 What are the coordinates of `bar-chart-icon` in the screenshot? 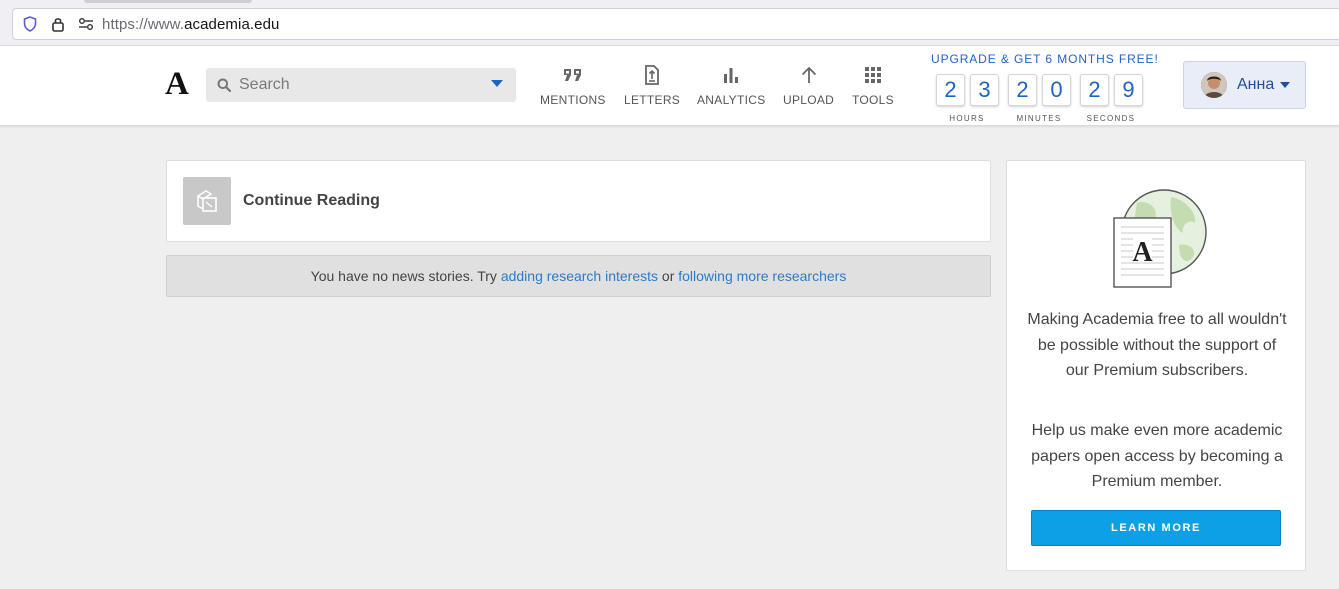 It's located at (731, 75).